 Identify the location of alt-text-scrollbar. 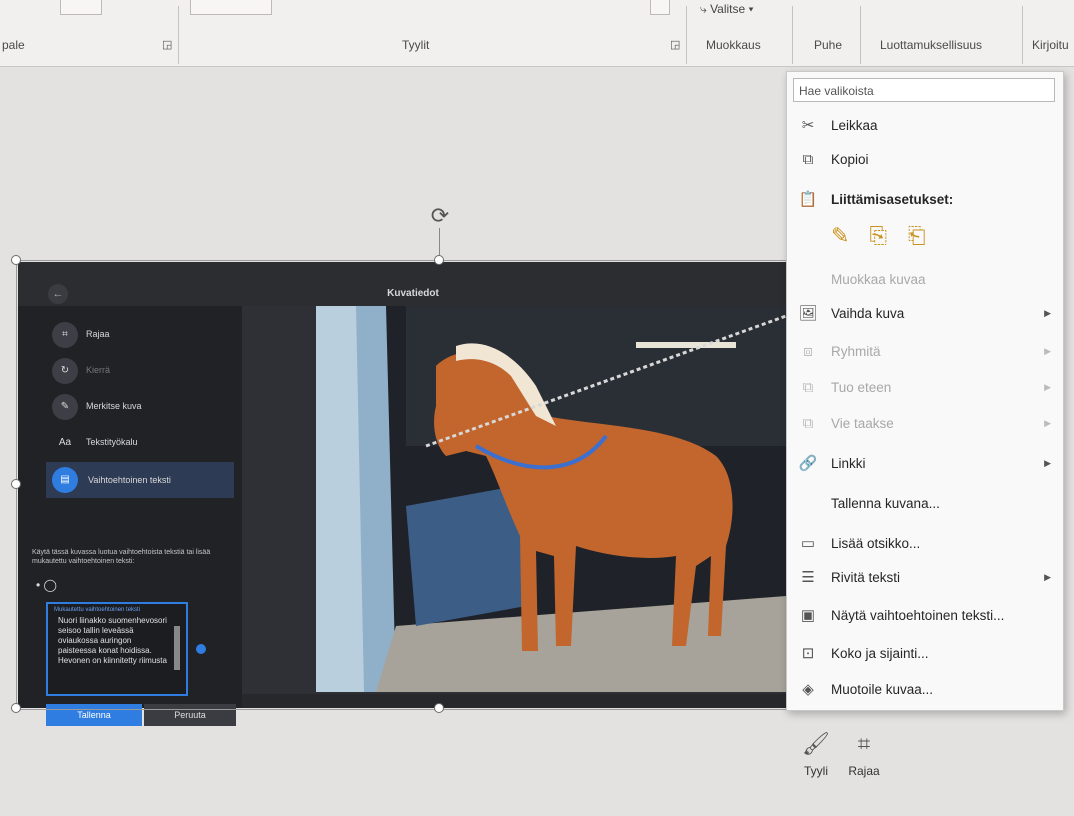
(177, 648).